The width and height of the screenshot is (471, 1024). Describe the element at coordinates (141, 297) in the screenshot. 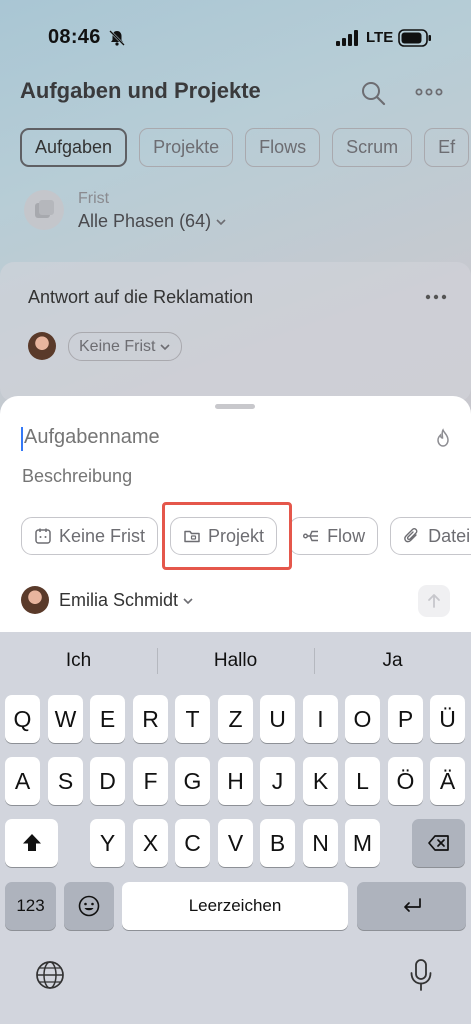

I see `task-title: Antwort auf die Reklamation` at that location.